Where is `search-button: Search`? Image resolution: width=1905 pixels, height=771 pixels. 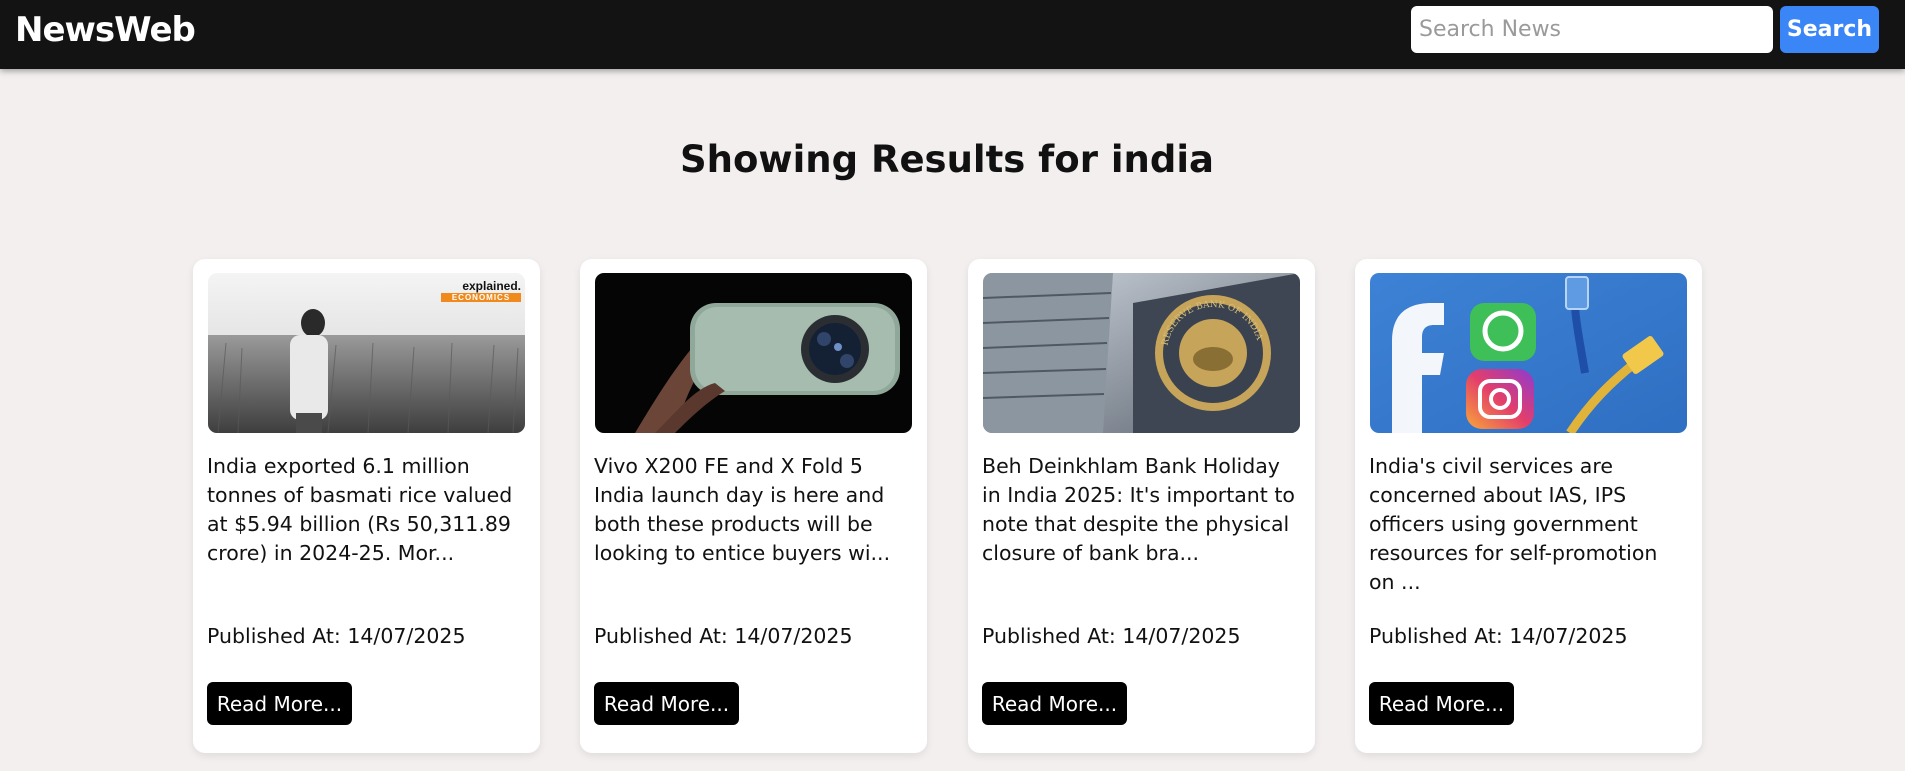
search-button: Search is located at coordinates (1829, 29).